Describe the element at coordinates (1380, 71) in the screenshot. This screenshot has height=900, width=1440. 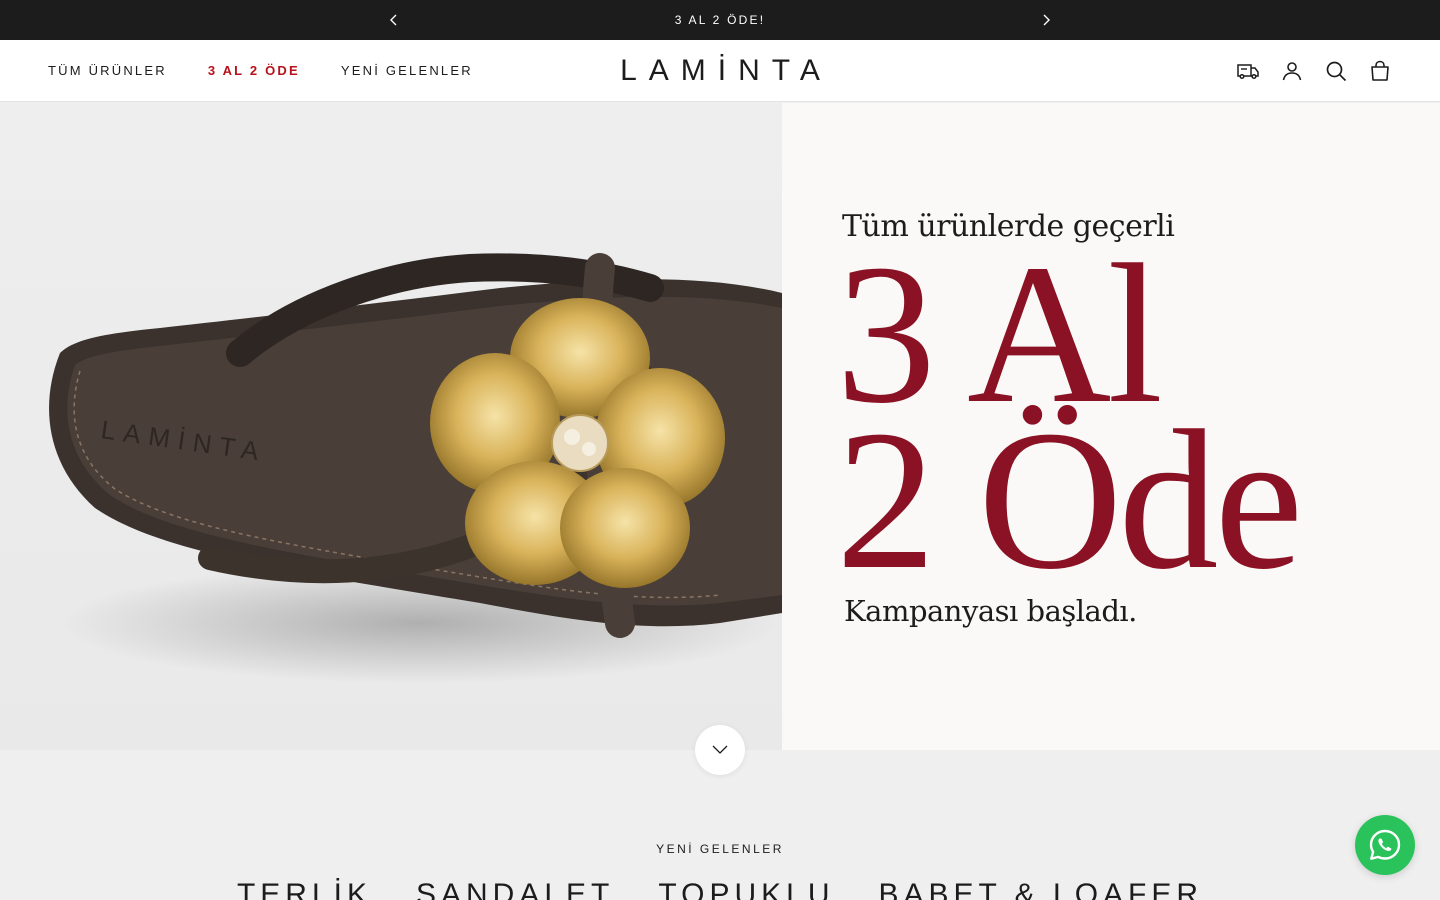
I see `shopping-bag-icon` at that location.